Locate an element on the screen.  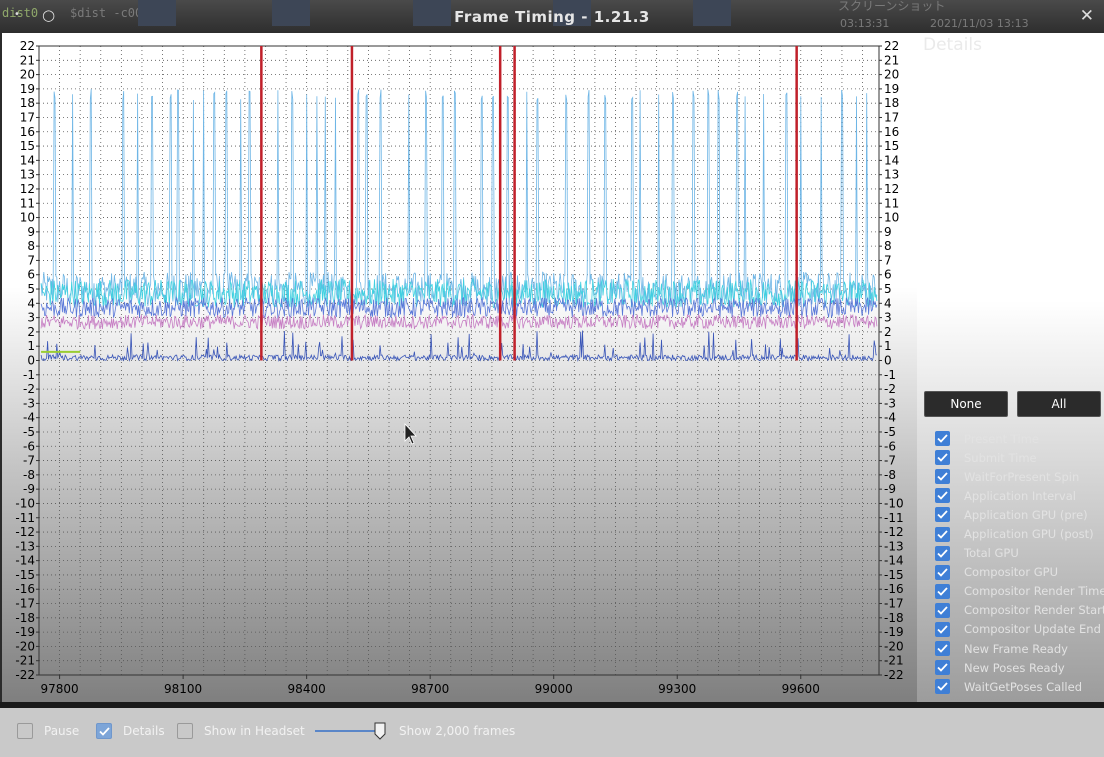
series-toggle: Compositor Render Start is located at coordinates (1019, 610).